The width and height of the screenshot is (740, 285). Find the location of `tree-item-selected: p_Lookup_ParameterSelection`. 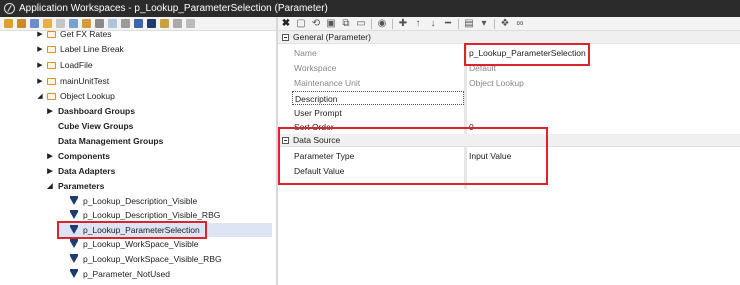

tree-item-selected: p_Lookup_ParameterSelection is located at coordinates (165, 230).